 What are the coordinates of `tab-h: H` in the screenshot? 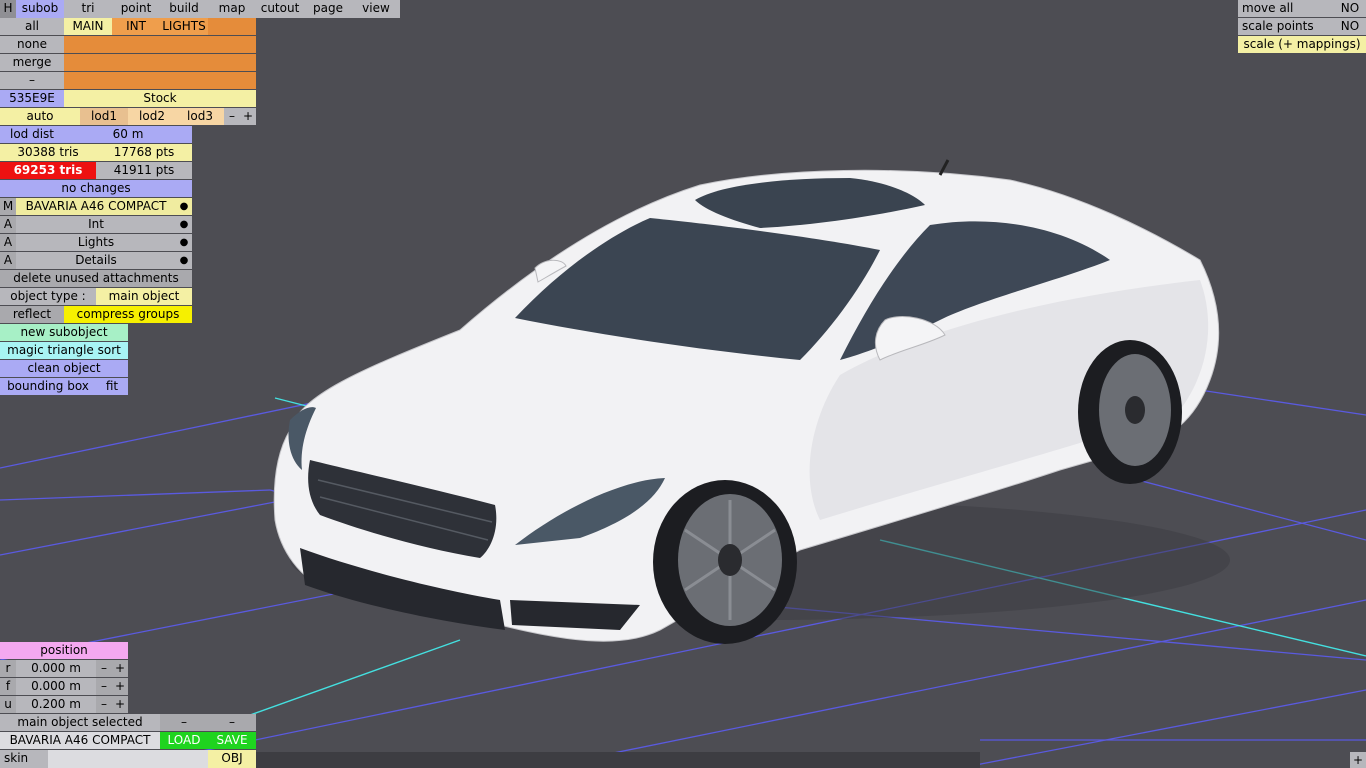 It's located at (8, 9).